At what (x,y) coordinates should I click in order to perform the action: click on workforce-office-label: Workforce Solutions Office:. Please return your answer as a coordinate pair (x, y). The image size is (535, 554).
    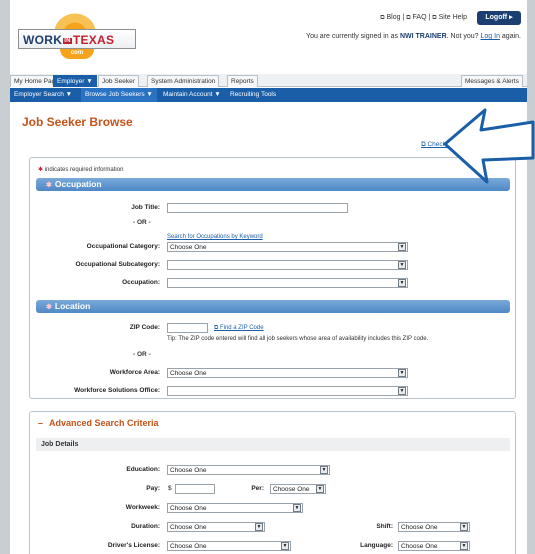
    Looking at the image, I should click on (117, 390).